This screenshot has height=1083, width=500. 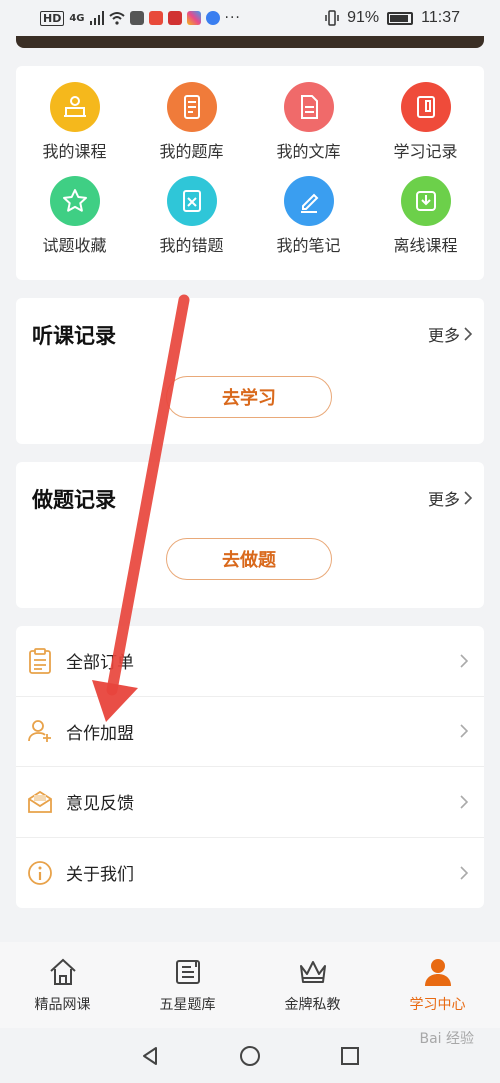 What do you see at coordinates (350, 1056) in the screenshot?
I see `recents-icon` at bounding box center [350, 1056].